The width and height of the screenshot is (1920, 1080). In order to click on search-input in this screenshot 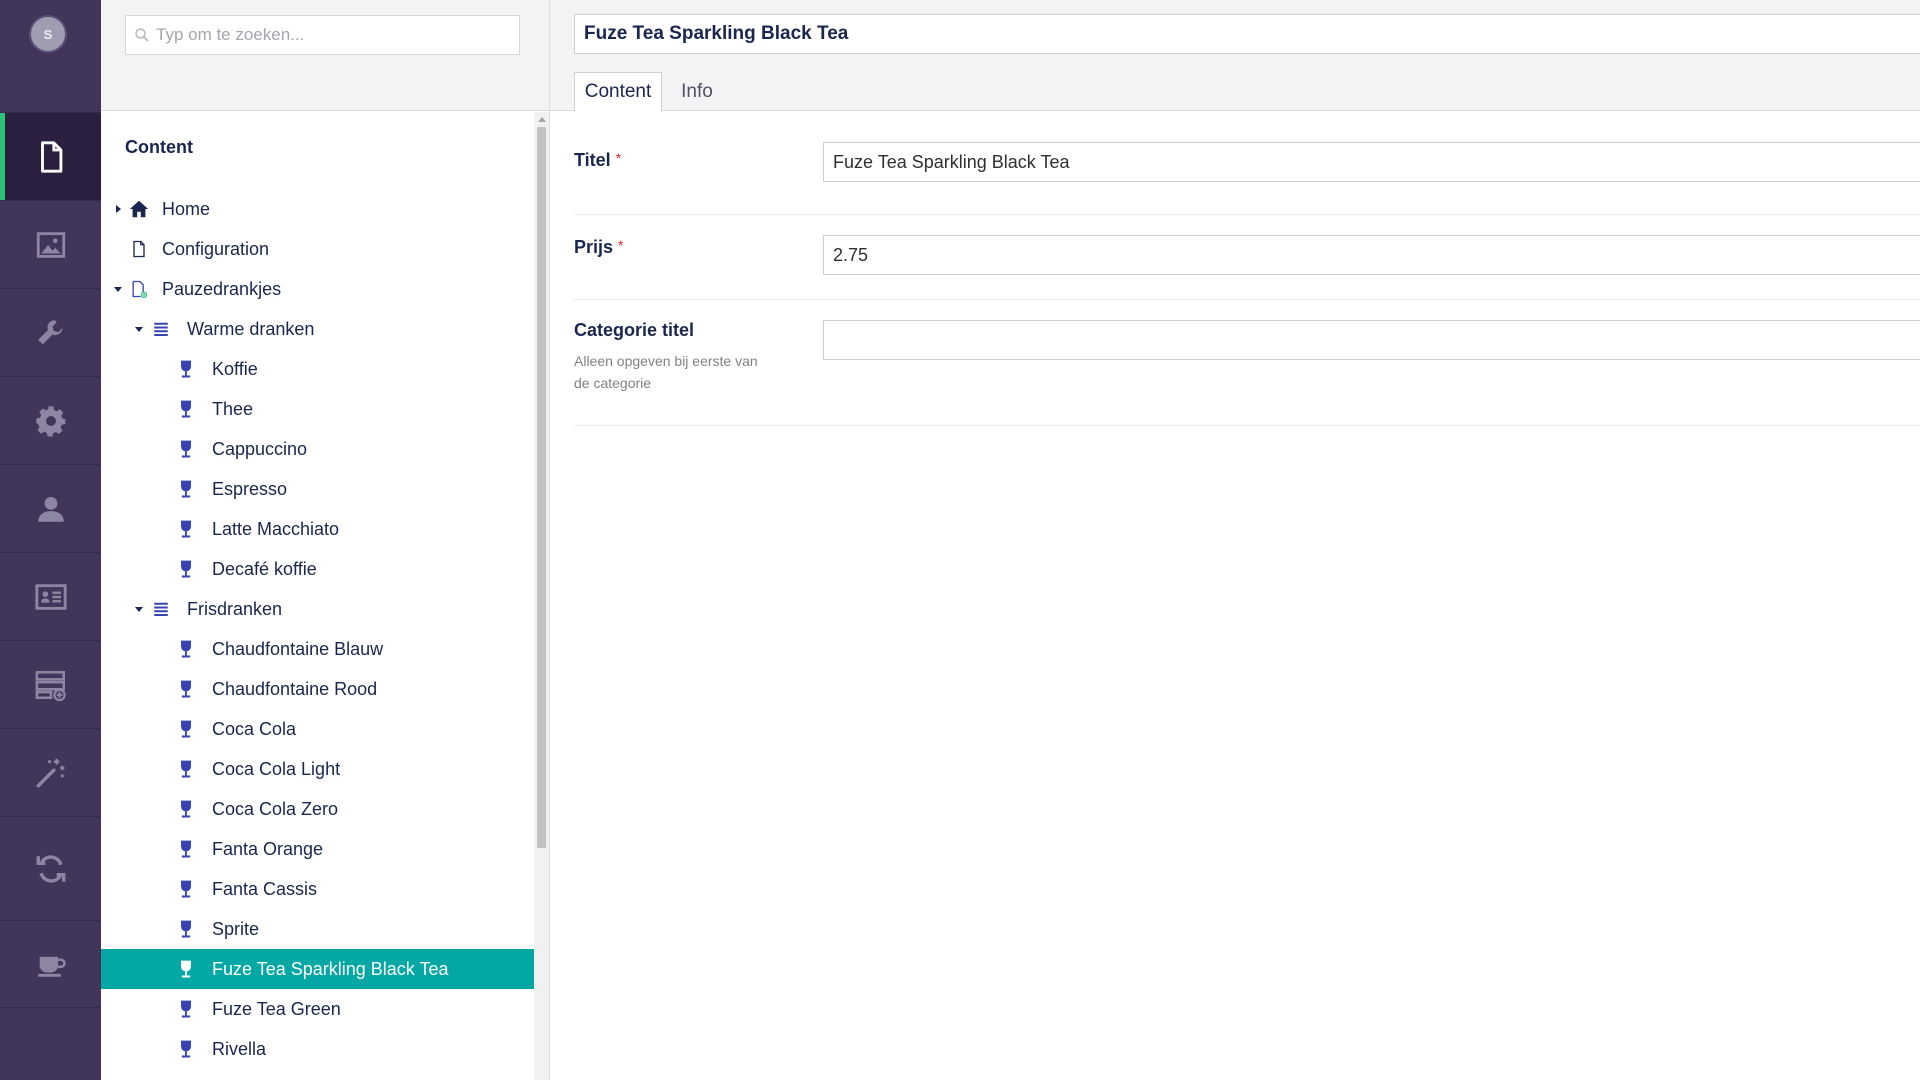, I will do `click(336, 35)`.